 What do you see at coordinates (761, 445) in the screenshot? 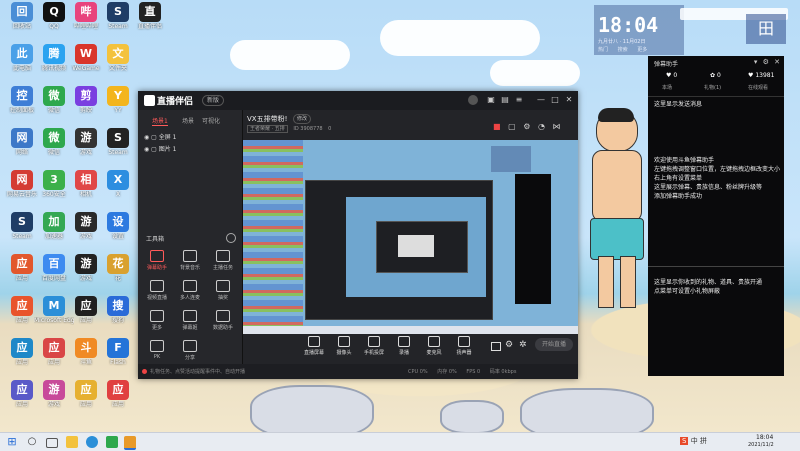
I see `taskbar-date: 2021/11/2` at bounding box center [761, 445].